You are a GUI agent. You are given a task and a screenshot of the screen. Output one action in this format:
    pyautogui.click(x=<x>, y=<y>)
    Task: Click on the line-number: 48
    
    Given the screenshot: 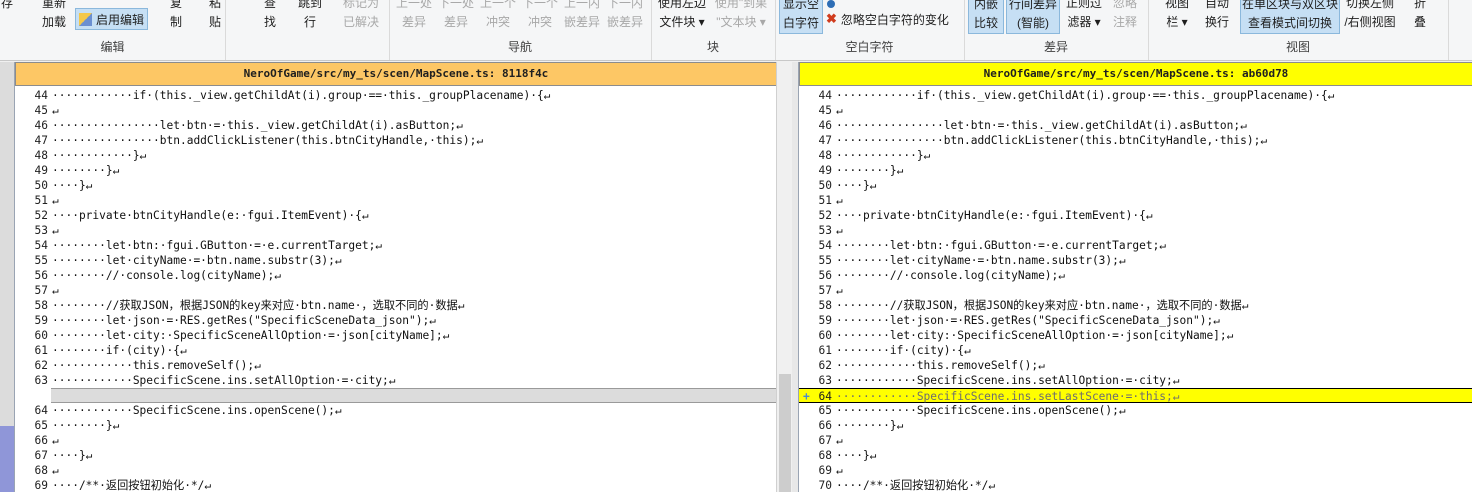 What is the action you would take?
    pyautogui.click(x=41, y=155)
    